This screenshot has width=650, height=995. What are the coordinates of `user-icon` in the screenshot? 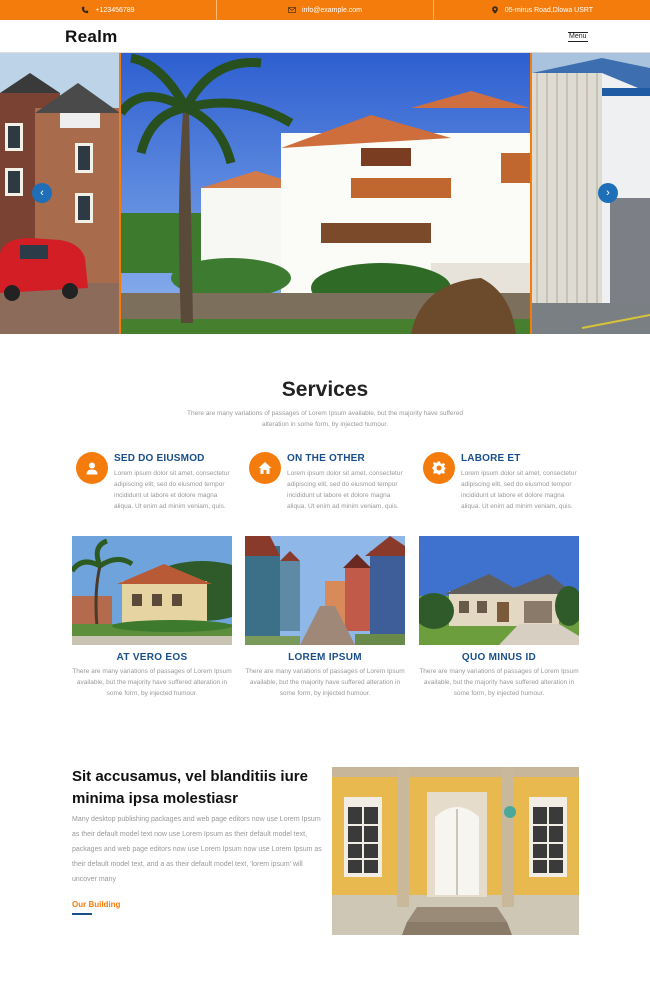 It's located at (92, 468).